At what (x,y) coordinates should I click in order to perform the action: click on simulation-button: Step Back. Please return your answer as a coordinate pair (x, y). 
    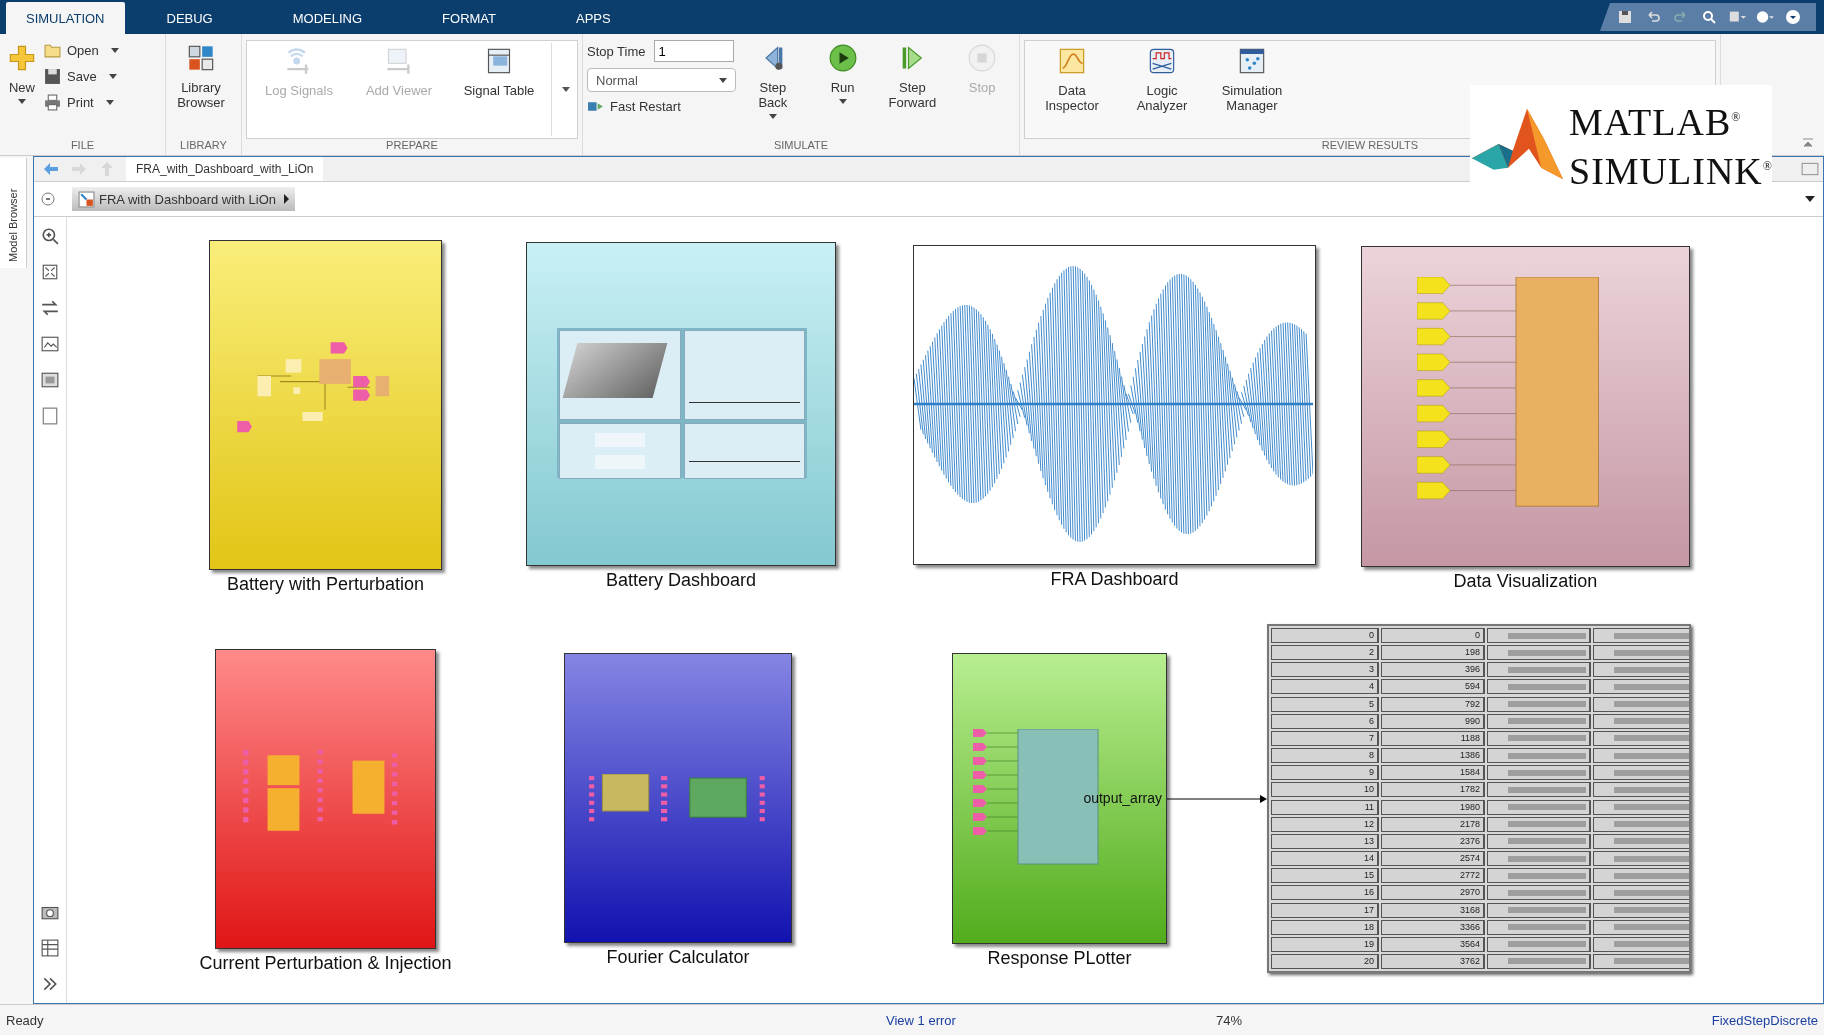
    Looking at the image, I should click on (773, 81).